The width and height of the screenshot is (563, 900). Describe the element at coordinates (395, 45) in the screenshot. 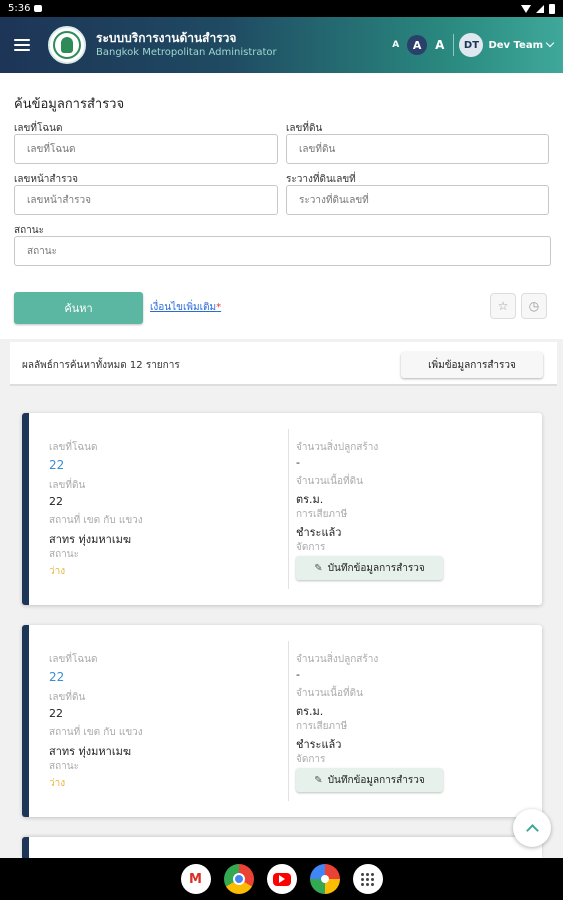

I see `font-size-small-button: A` at that location.